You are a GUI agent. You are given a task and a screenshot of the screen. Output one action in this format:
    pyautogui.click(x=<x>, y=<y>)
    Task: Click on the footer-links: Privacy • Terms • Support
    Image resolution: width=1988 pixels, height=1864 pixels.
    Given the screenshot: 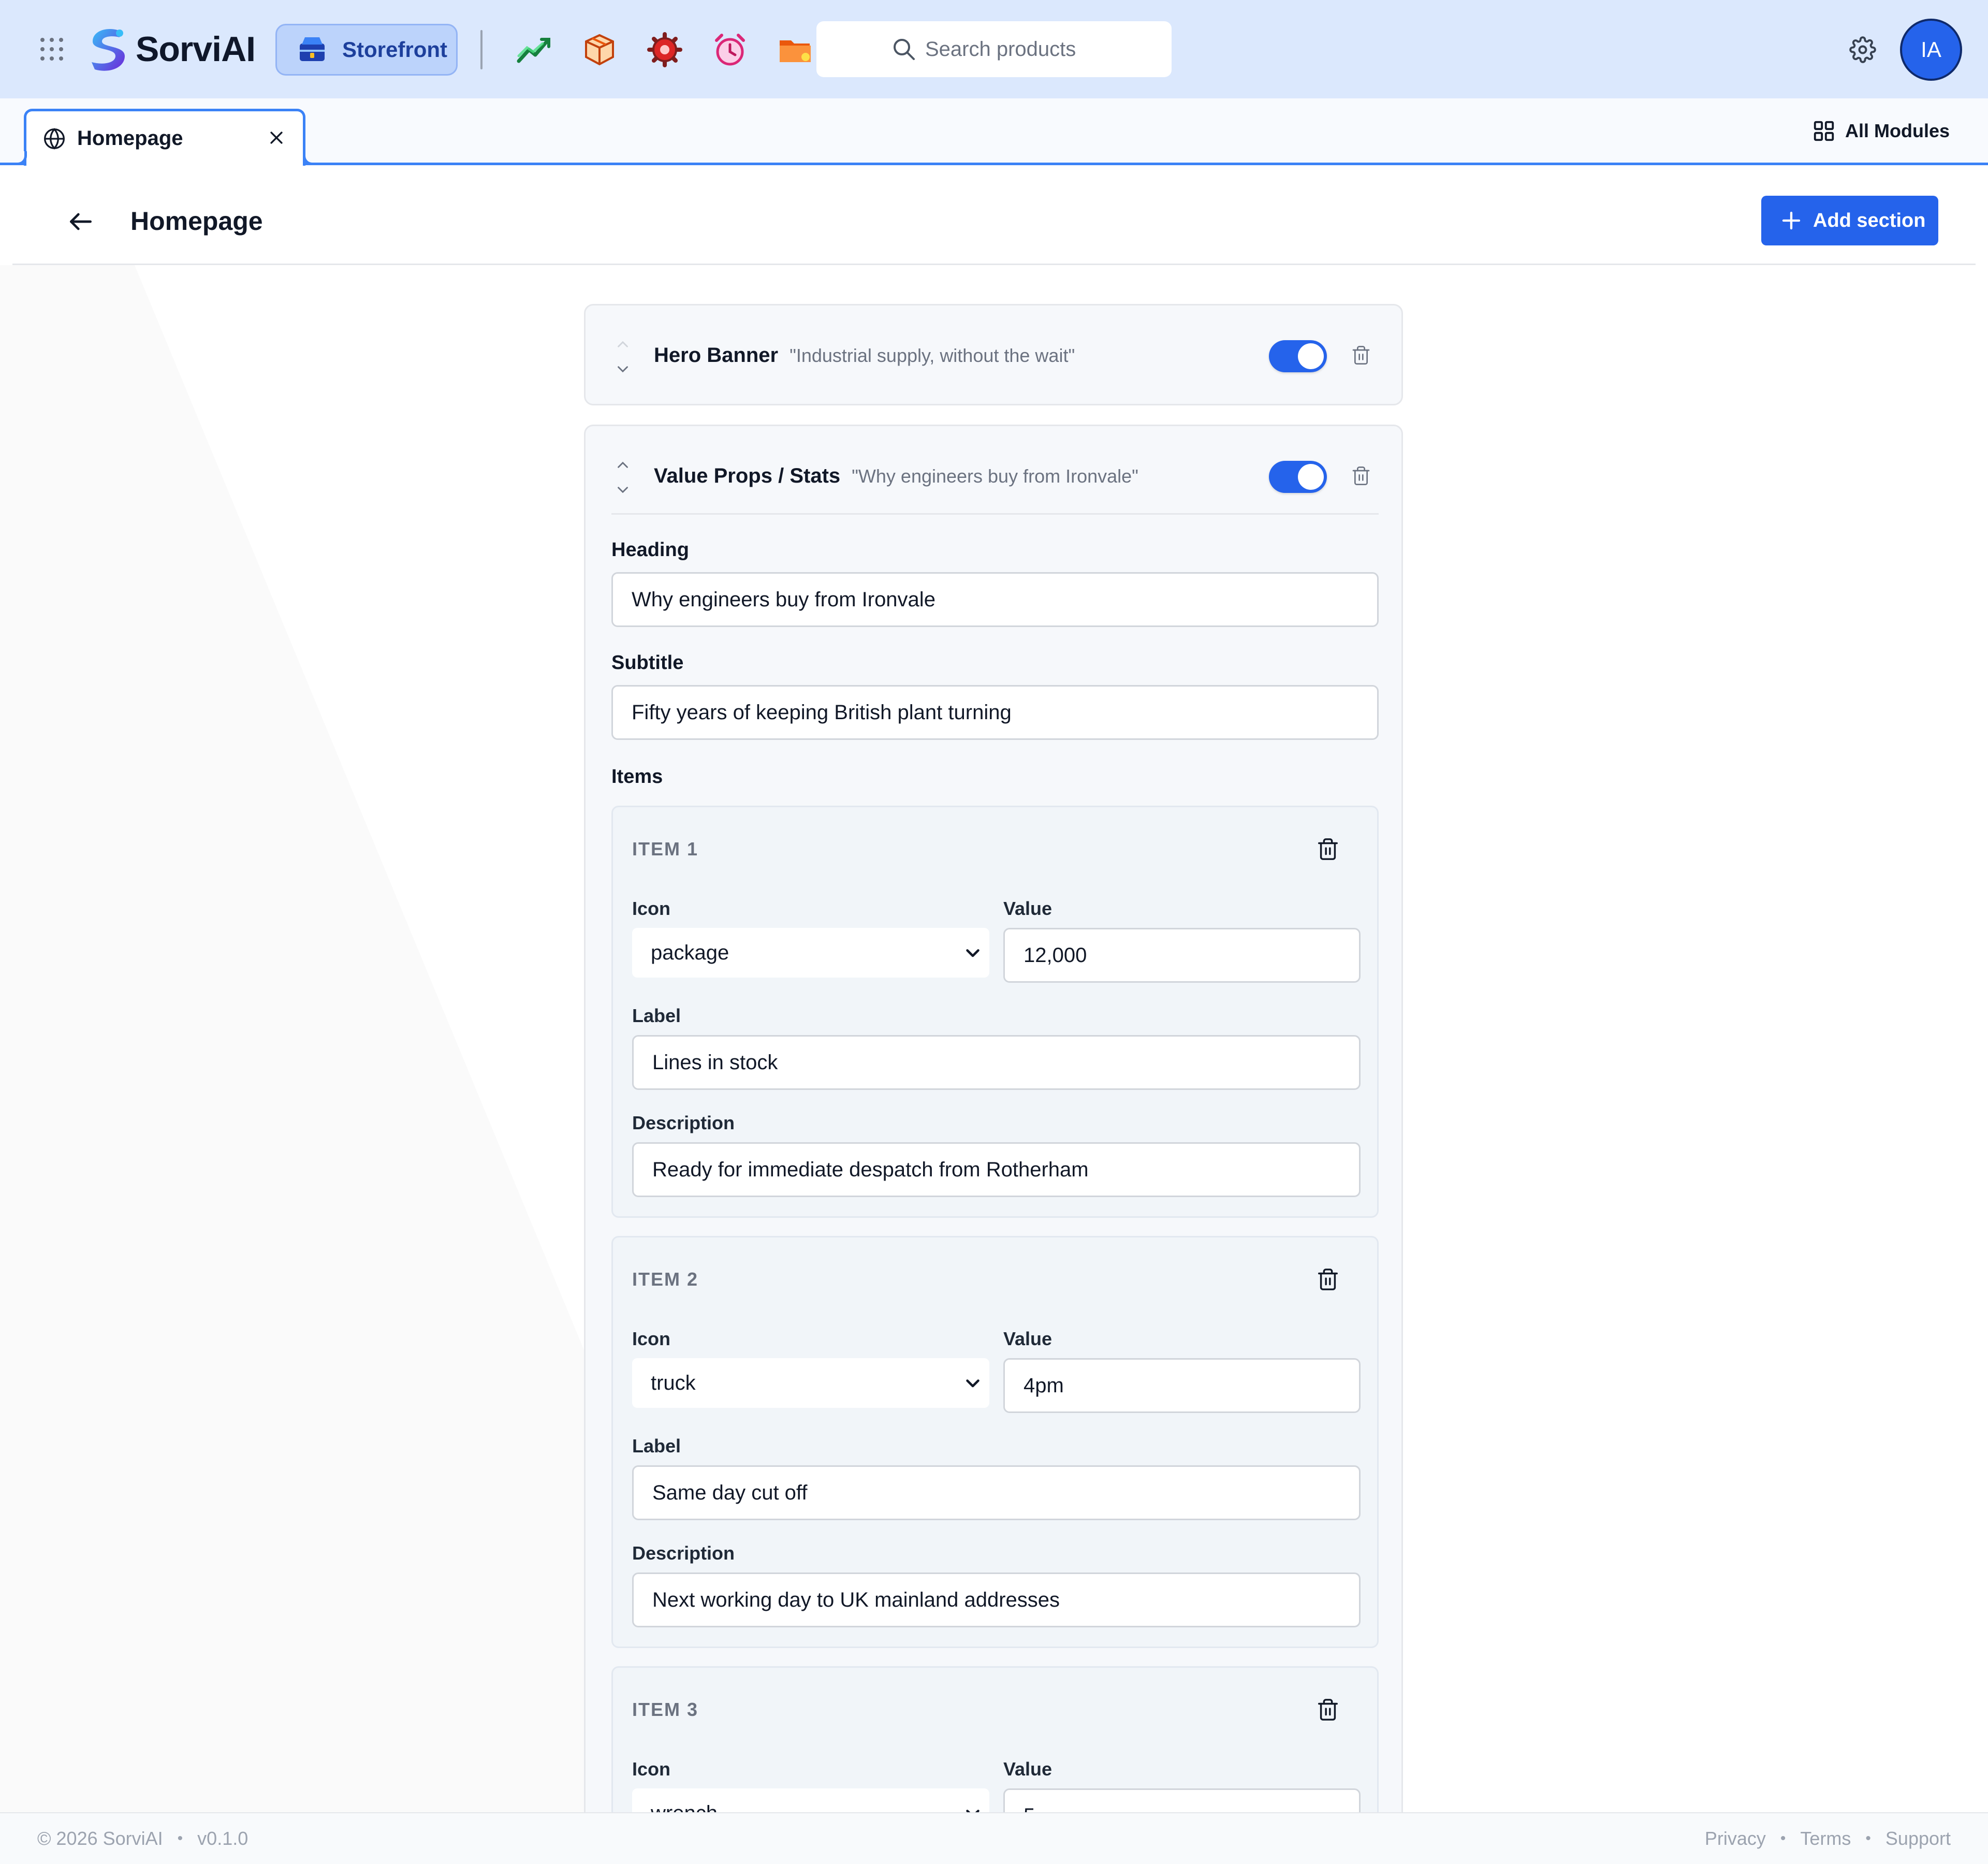 What is the action you would take?
    pyautogui.click(x=1828, y=1839)
    